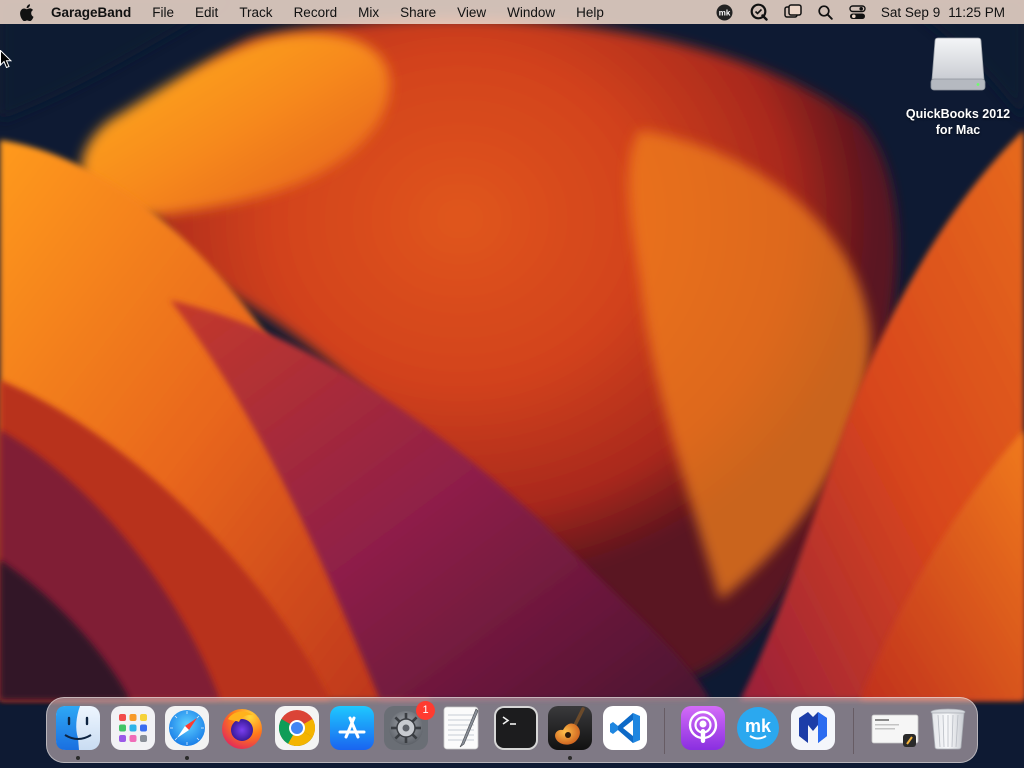 The image size is (1024, 768). What do you see at coordinates (976, 12) in the screenshot?
I see `clock-time: 11:25 PM` at bounding box center [976, 12].